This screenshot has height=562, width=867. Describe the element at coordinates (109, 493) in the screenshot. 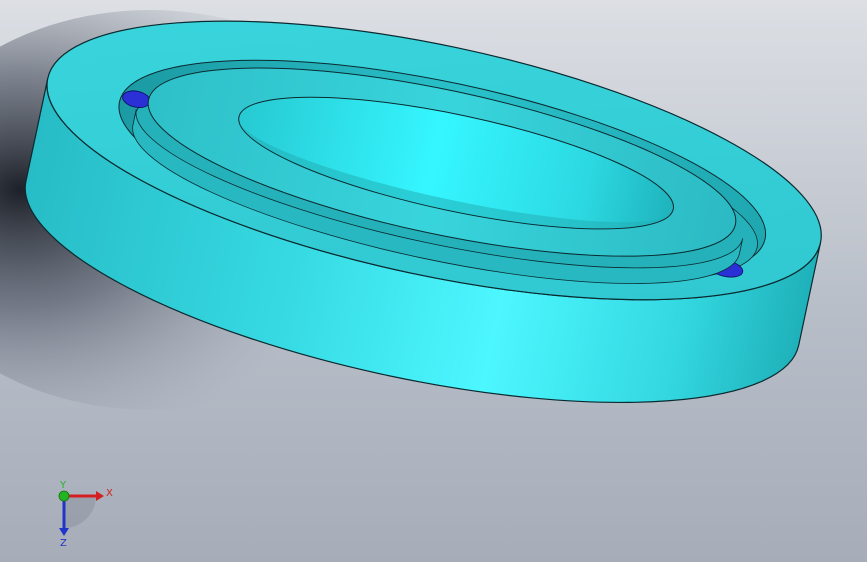

I see `x-axis-label: X` at that location.